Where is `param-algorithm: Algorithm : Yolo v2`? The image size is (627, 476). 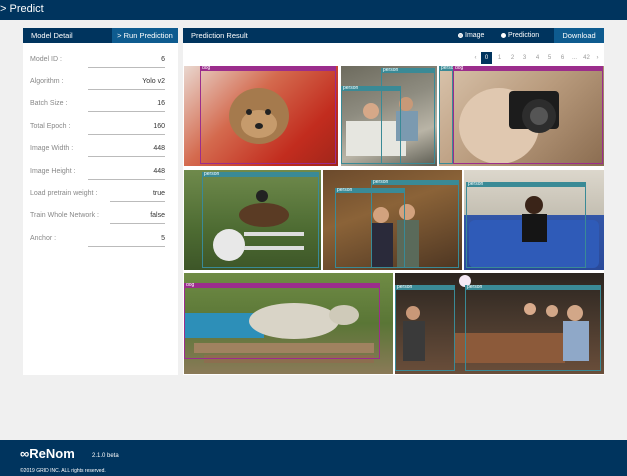
param-algorithm: Algorithm : Yolo v2 is located at coordinates (97, 84).